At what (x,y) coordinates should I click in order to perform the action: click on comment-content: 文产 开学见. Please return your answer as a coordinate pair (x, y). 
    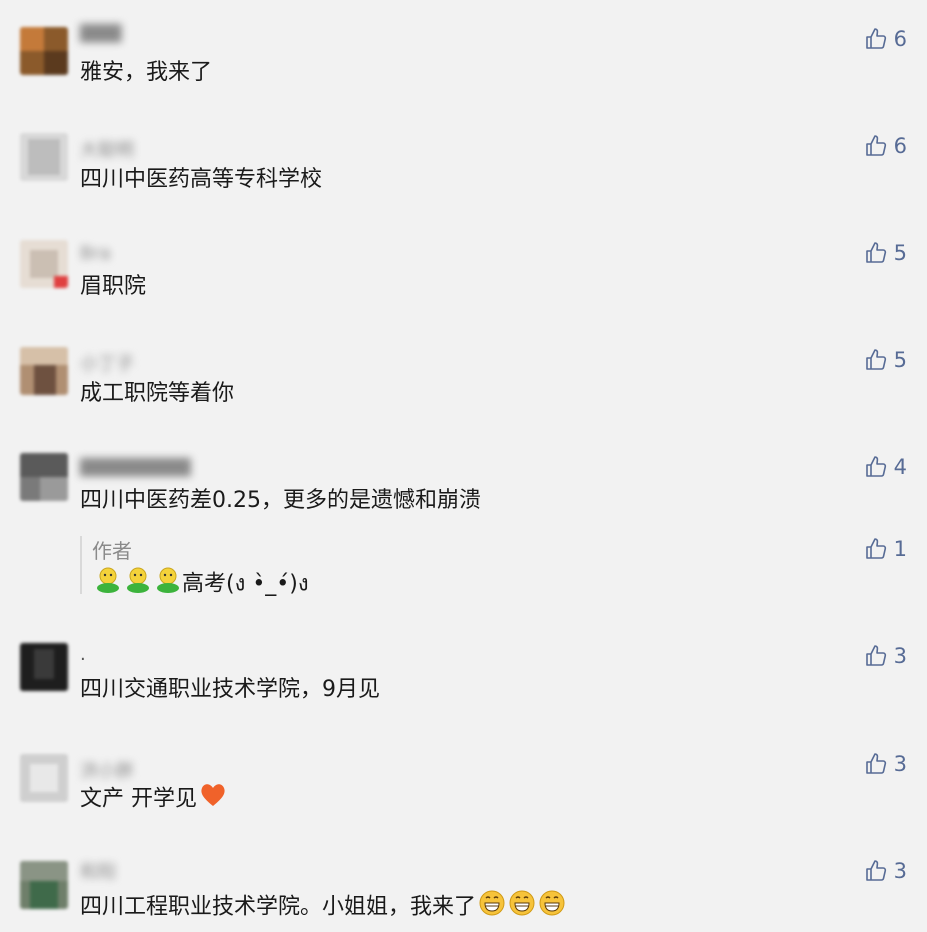
    Looking at the image, I should click on (138, 799).